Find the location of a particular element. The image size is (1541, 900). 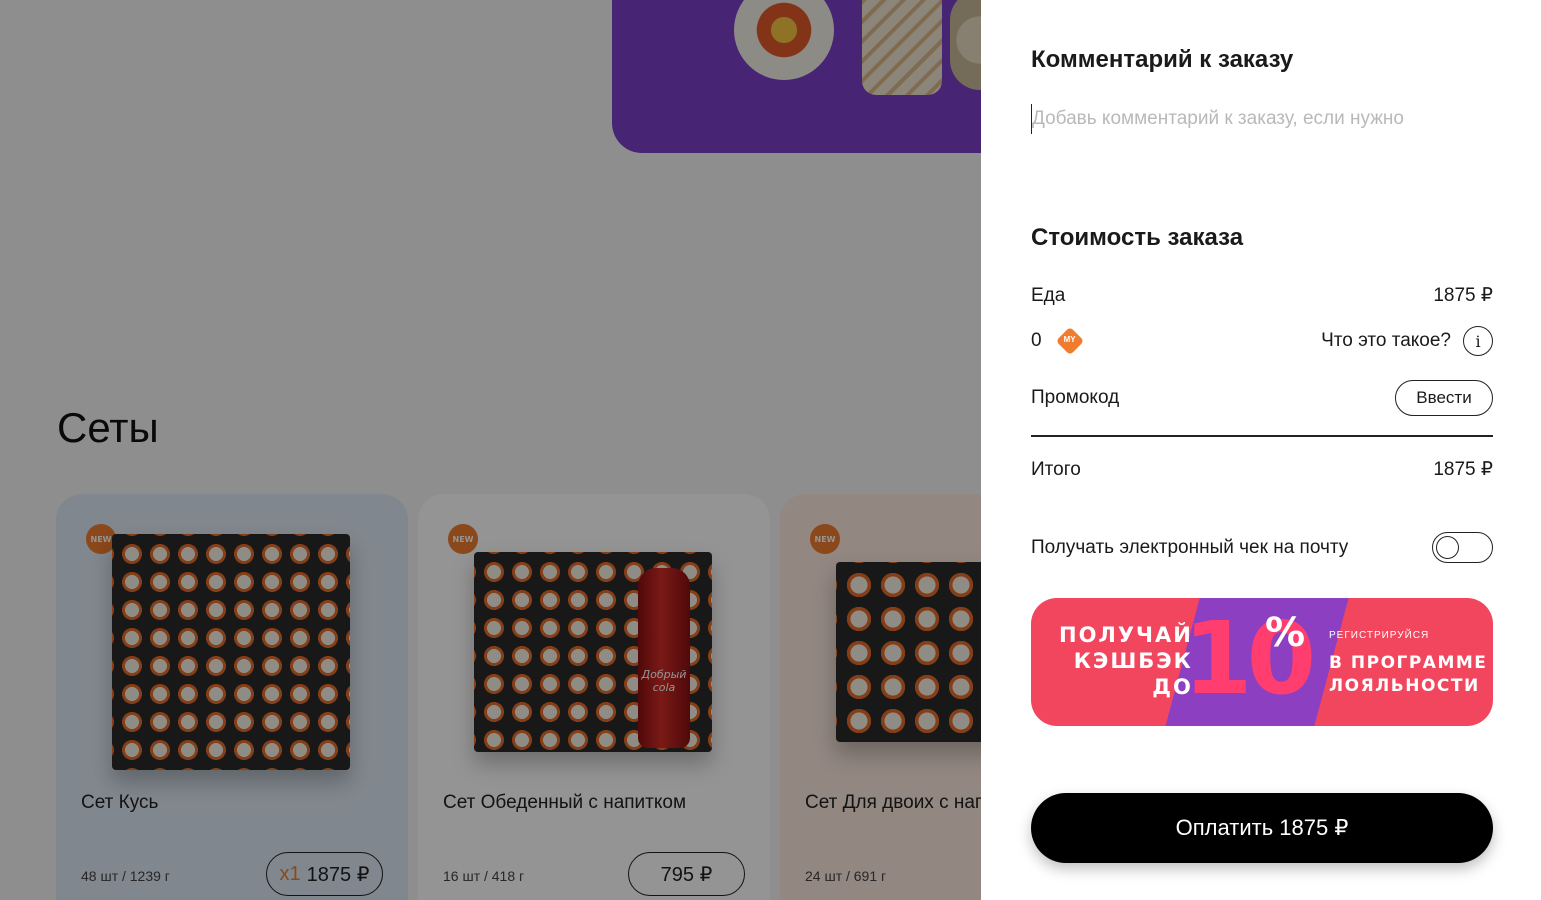

promo-label: Промокод is located at coordinates (1075, 397).